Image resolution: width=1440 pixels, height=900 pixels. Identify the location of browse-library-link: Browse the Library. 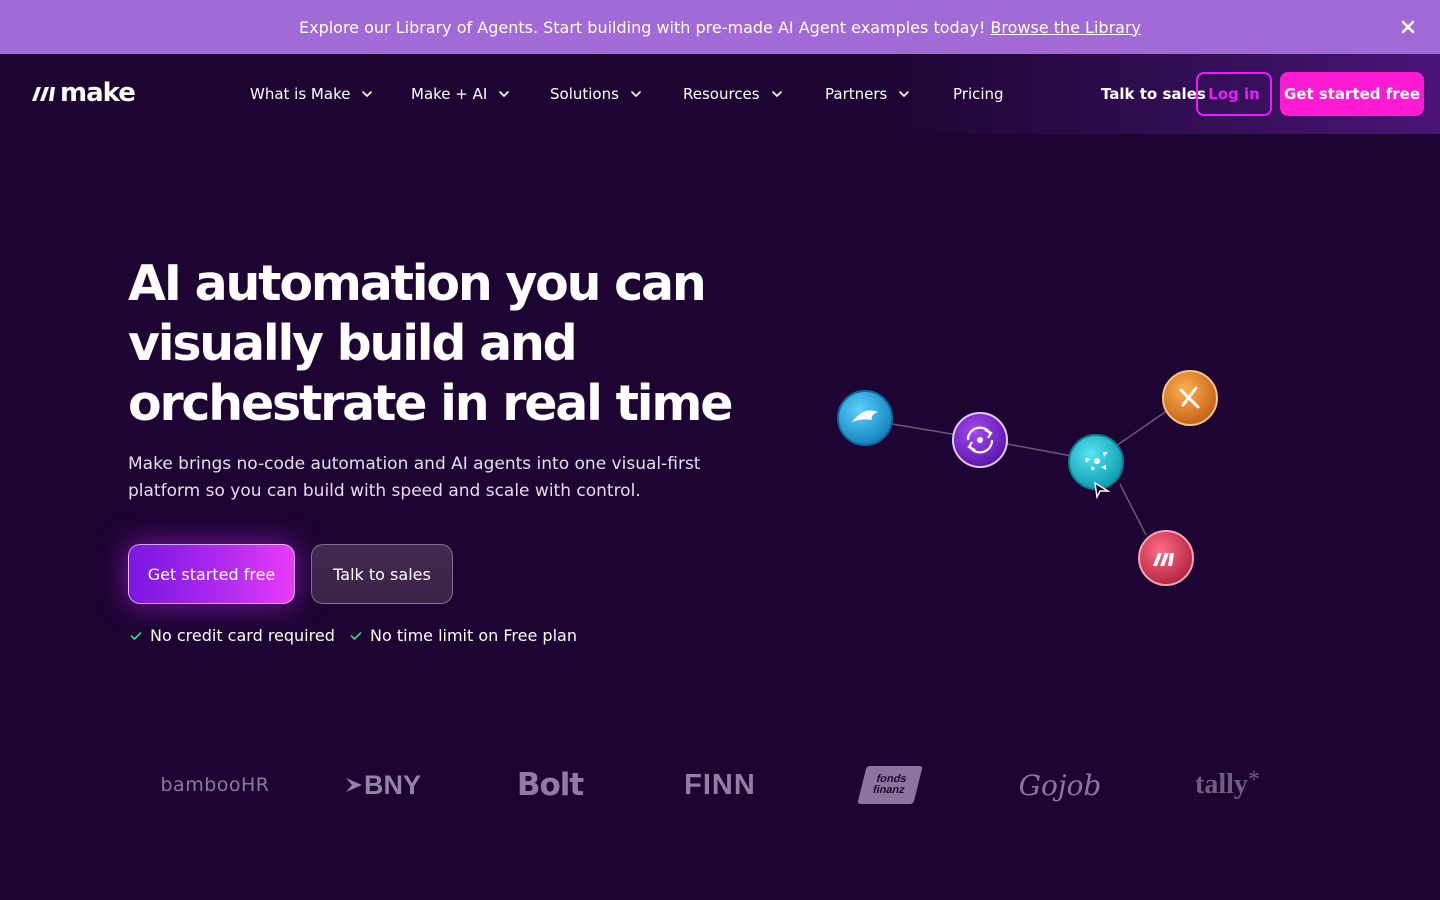
(1065, 27).